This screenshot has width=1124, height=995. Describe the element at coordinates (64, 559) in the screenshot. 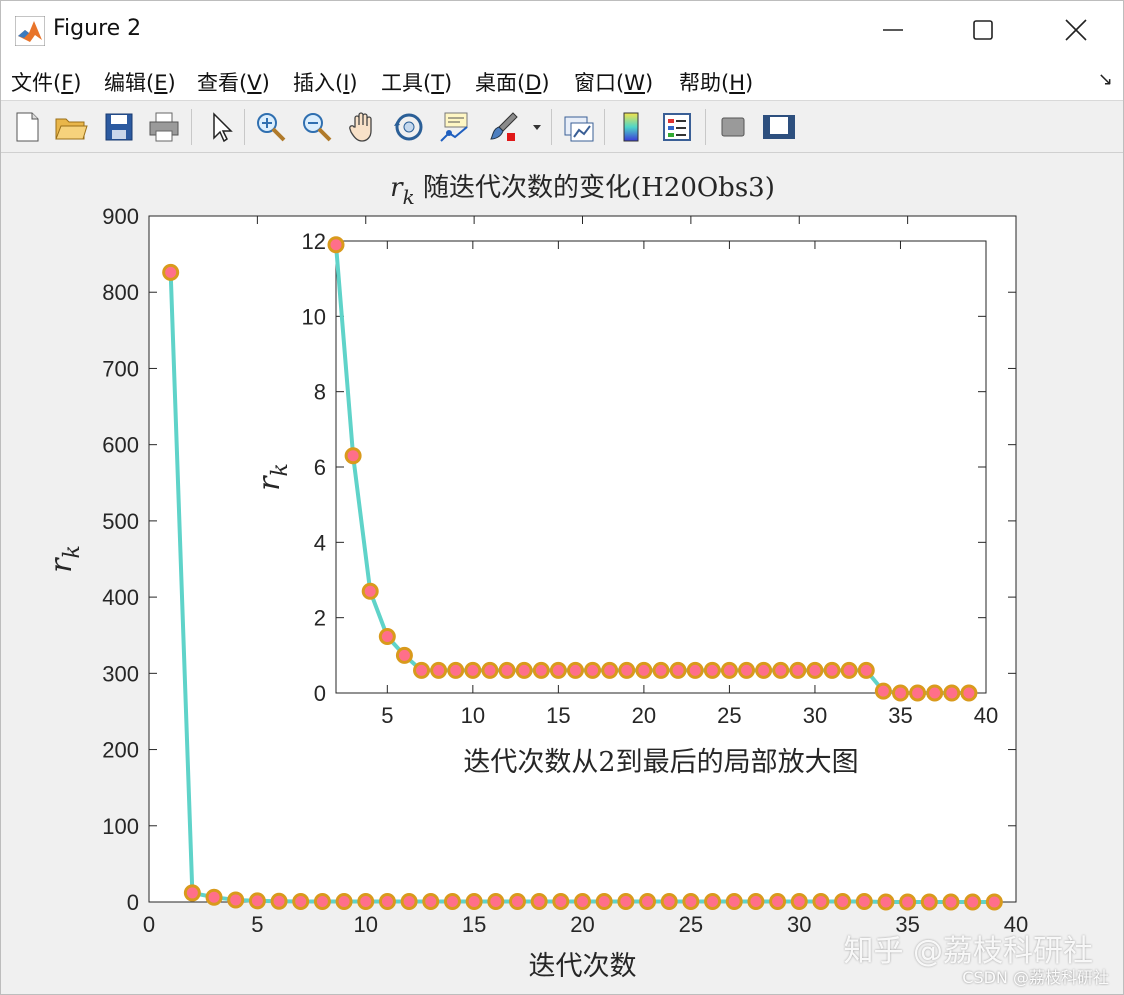

I see `main-y-axis-label: rk` at that location.